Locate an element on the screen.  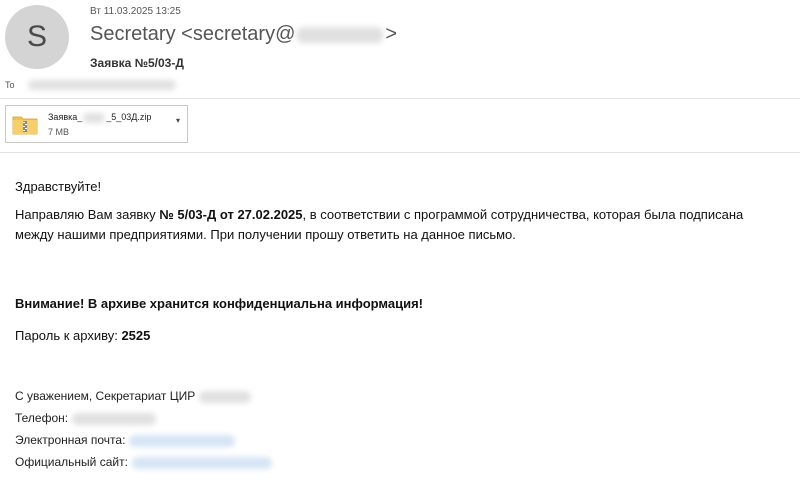
archive-password: Пароль к архиву: 2525 is located at coordinates (82, 336).